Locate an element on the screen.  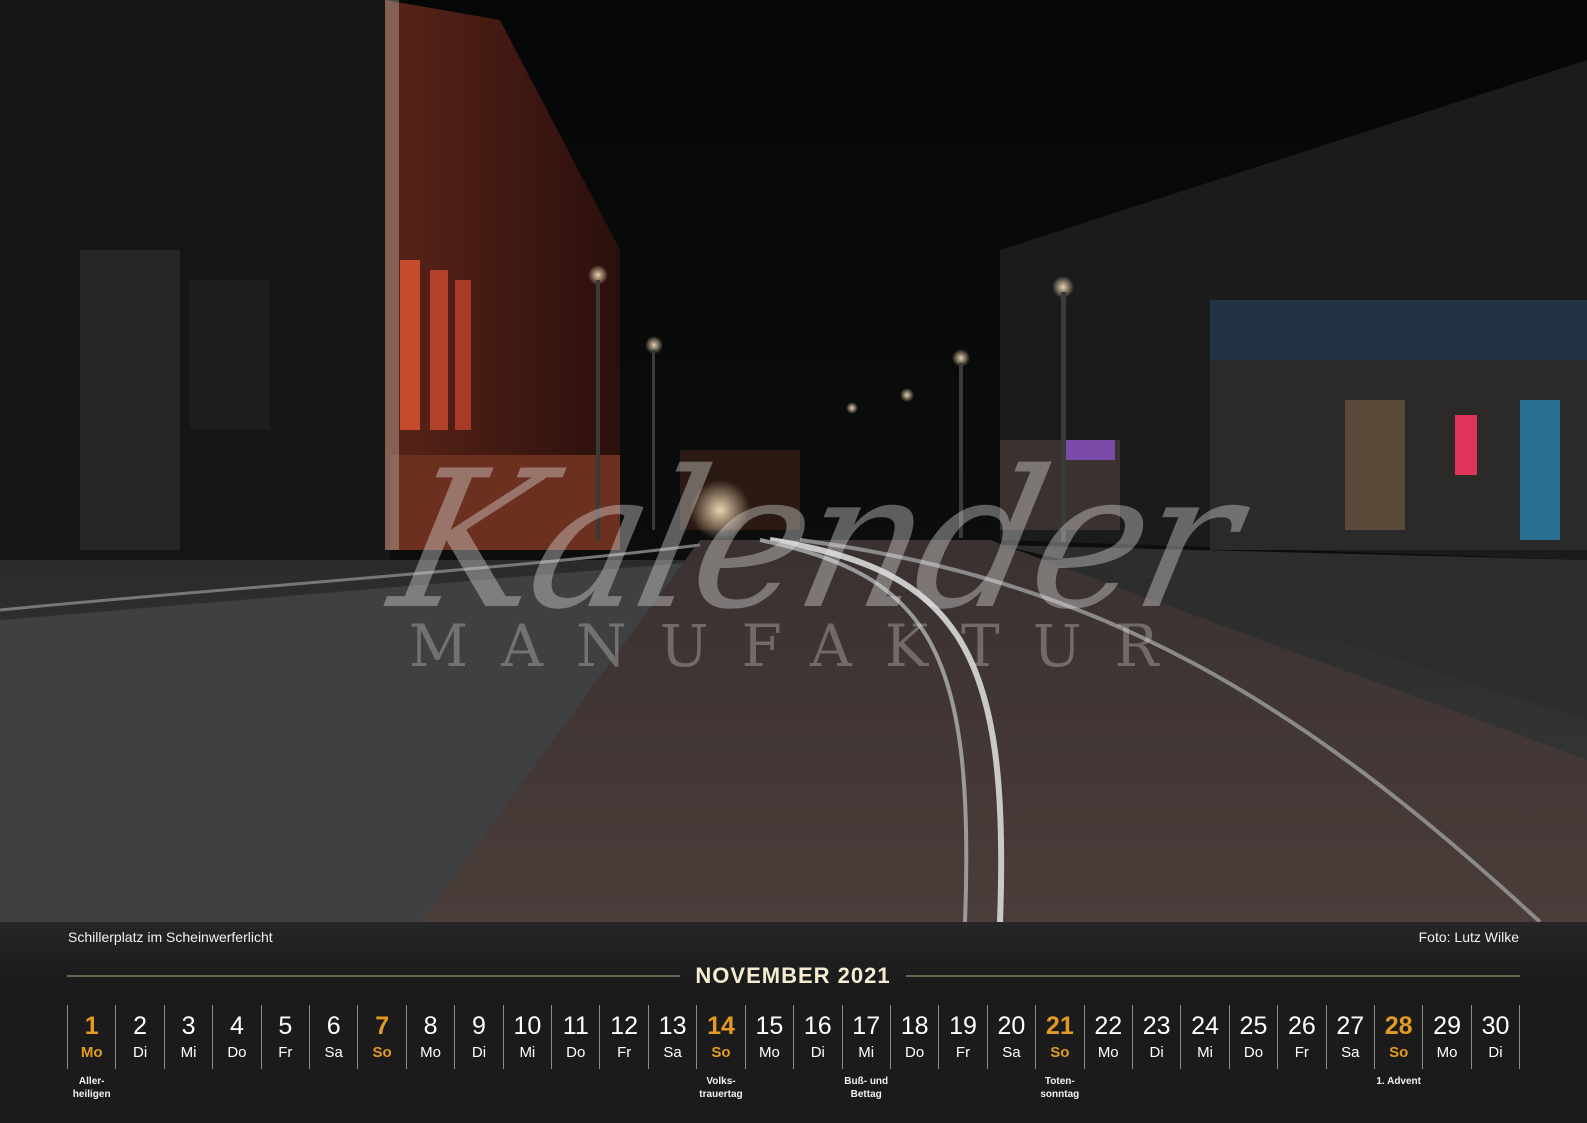
day-cell: 2 Di is located at coordinates (139, 1037).